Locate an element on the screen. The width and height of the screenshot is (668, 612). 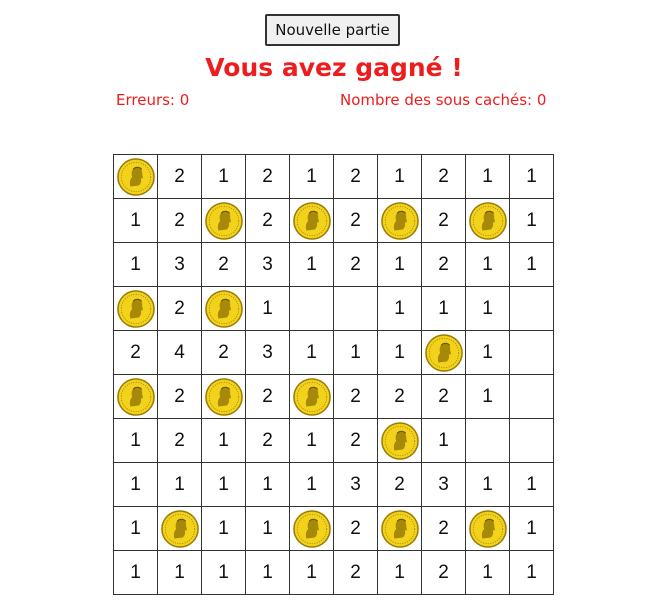
board-cell: 4 is located at coordinates (179, 352).